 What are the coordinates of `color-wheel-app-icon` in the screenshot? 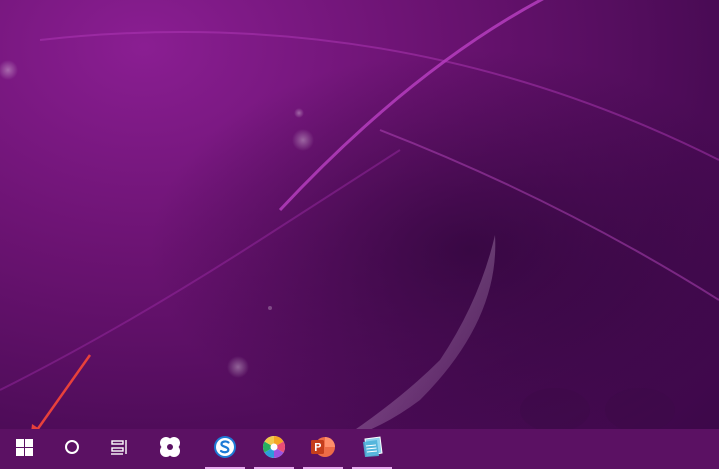 It's located at (274, 449).